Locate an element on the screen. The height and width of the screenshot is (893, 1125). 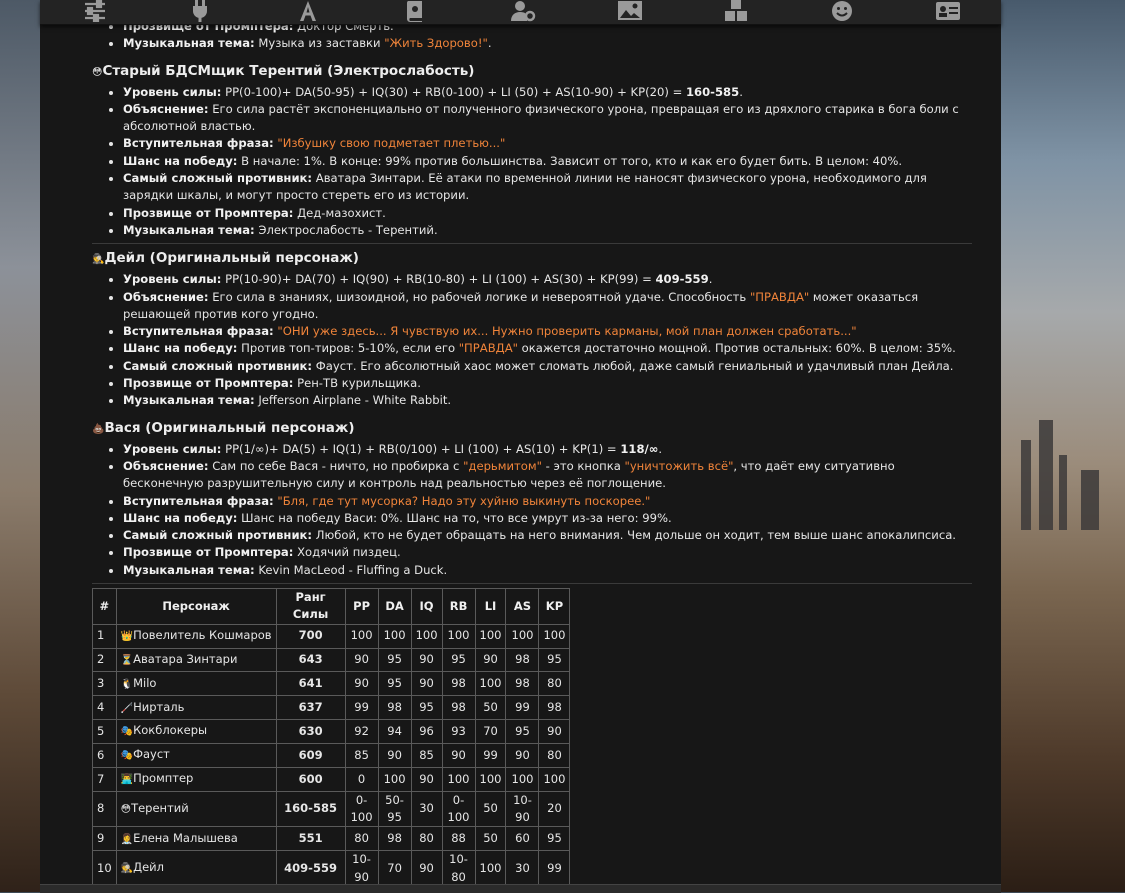
character-cell: 🦯Нирталь is located at coordinates (196, 708).